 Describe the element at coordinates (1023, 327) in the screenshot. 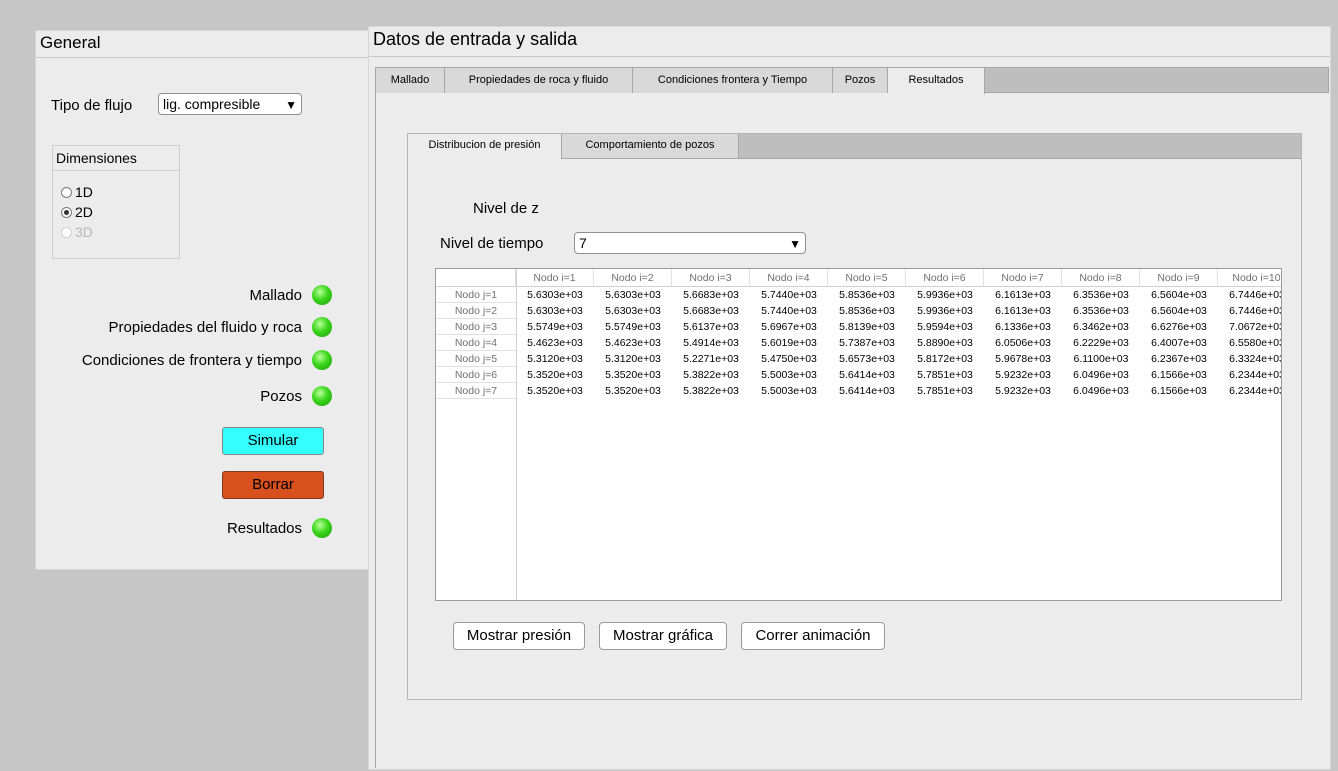

I see `table-cell: 6.1336e+03` at that location.